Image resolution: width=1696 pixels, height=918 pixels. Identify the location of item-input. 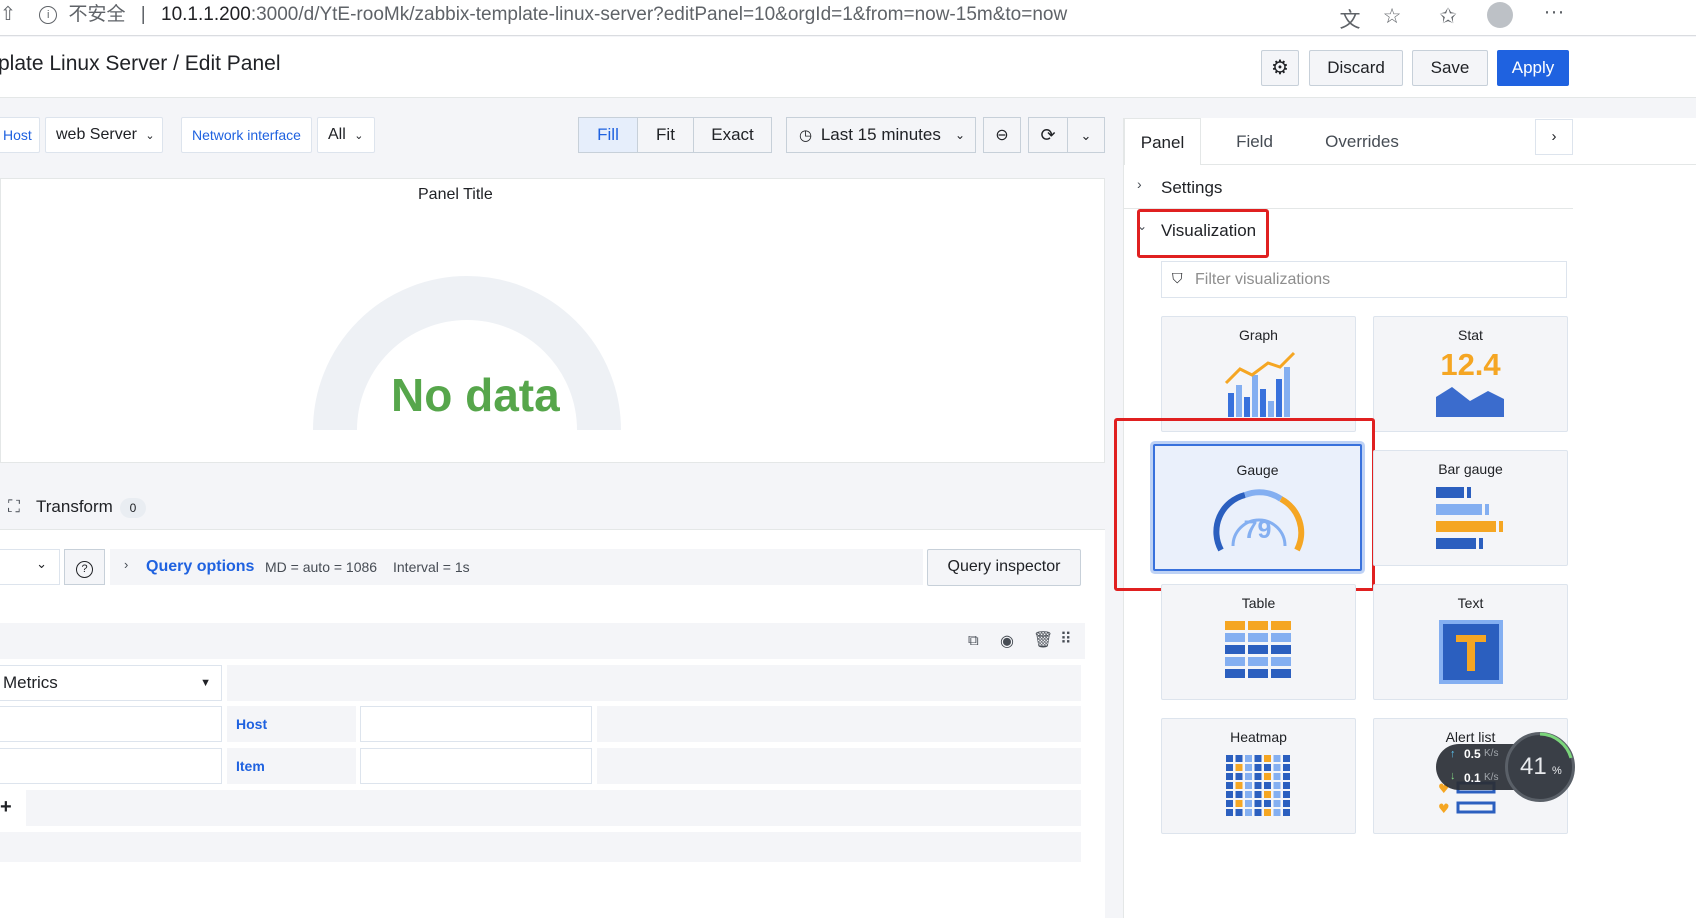
(476, 766).